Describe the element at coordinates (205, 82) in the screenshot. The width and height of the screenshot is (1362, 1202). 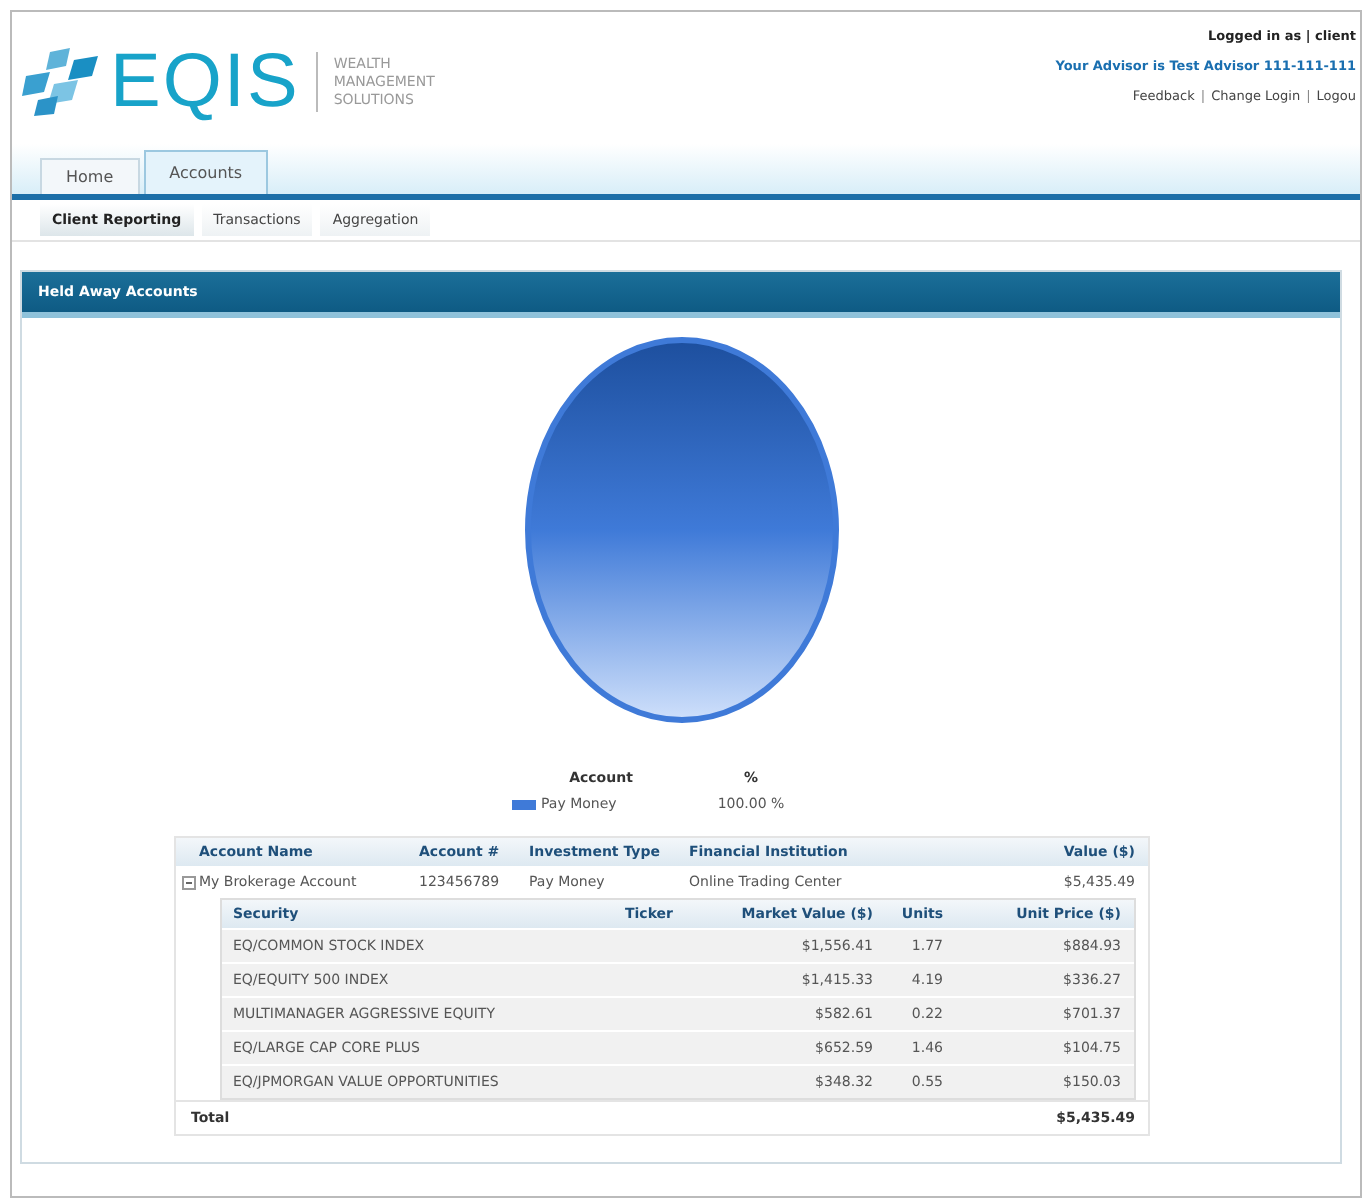
I see `logo-text: EQIS` at that location.